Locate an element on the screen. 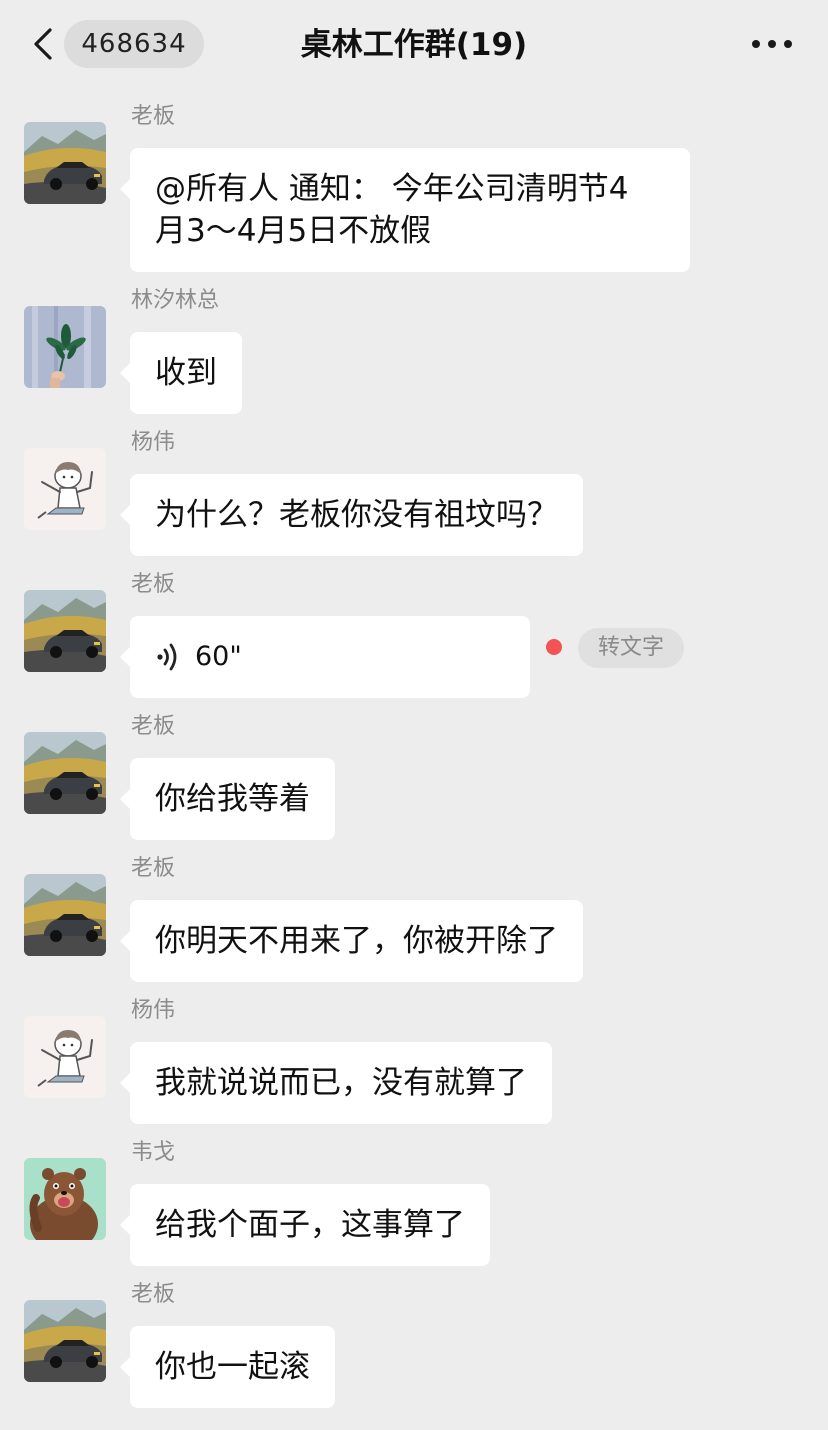 This screenshot has height=1430, width=828. voice-duration: 60" is located at coordinates (218, 656).